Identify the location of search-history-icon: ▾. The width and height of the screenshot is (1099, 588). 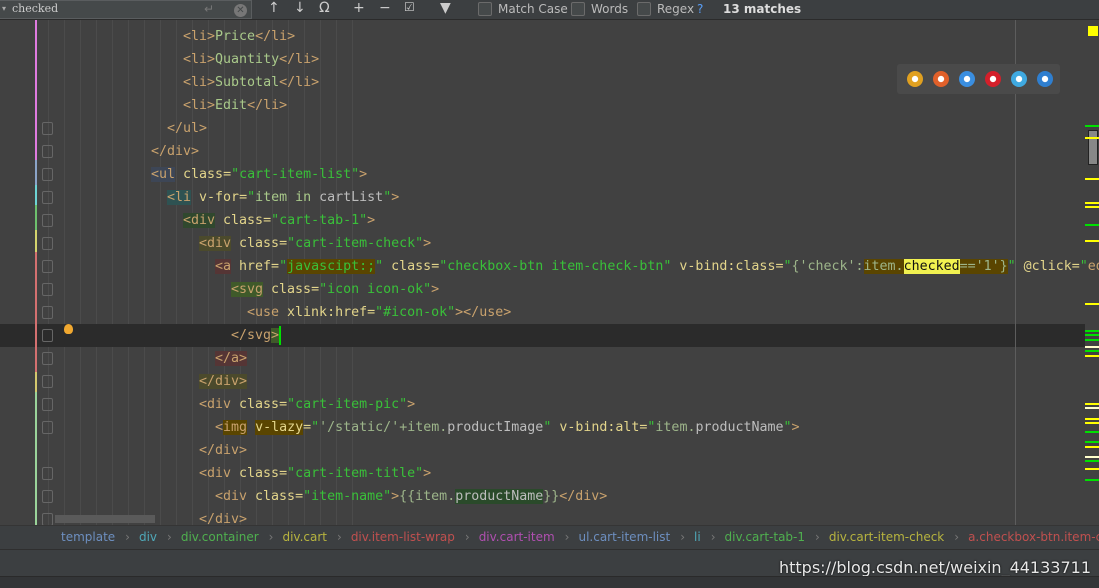
(4, 8).